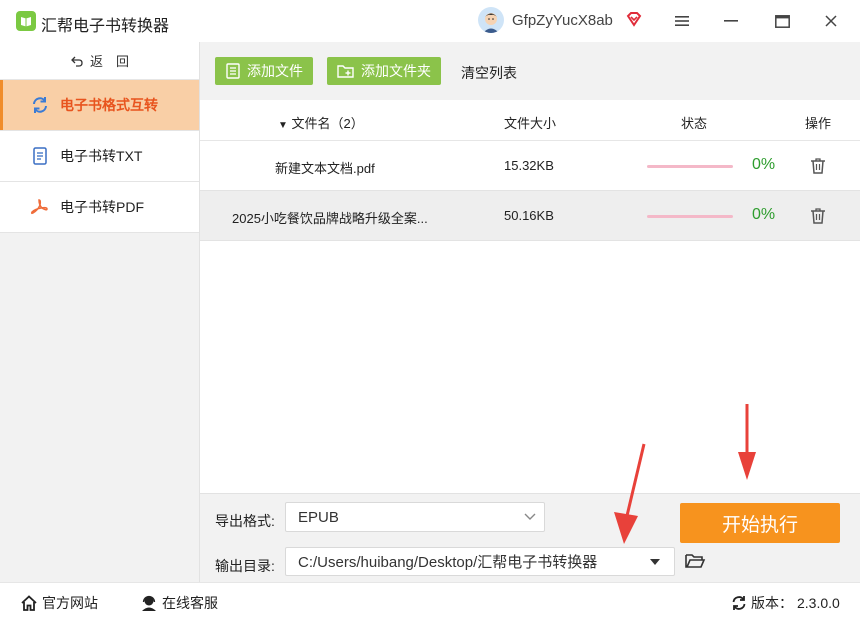  I want to click on menu-icon, so click(682, 21).